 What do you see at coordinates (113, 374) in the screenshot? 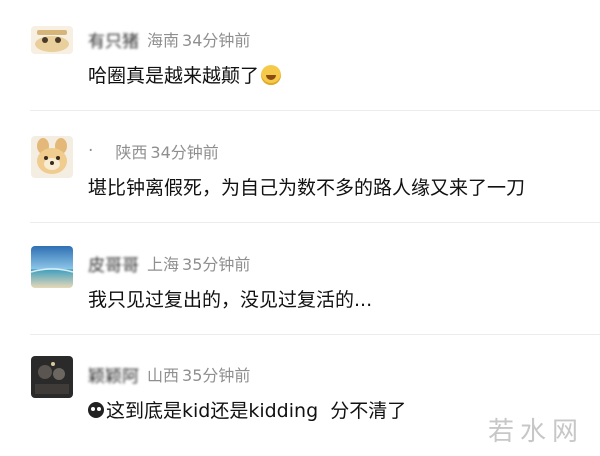
I see `username: 颖颖阿` at bounding box center [113, 374].